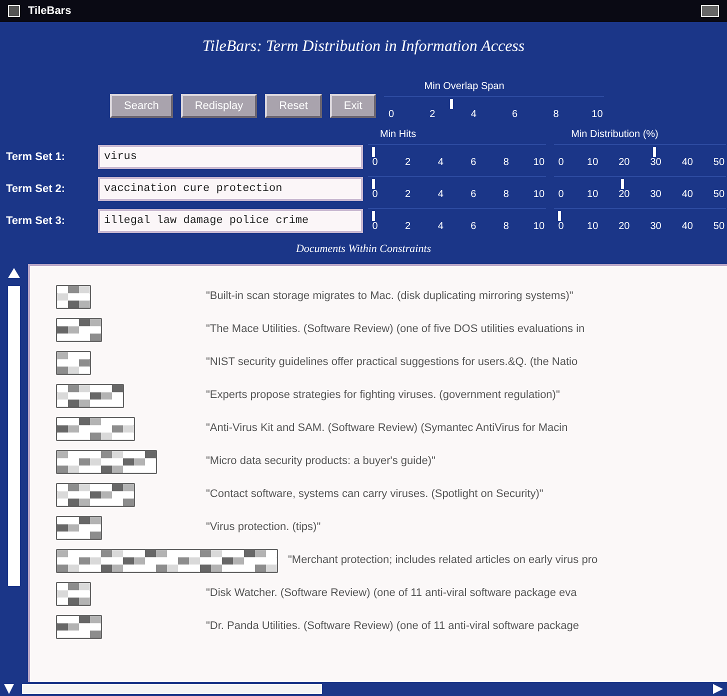  Describe the element at coordinates (398, 135) in the screenshot. I see `slider-label: Min Hits` at that location.